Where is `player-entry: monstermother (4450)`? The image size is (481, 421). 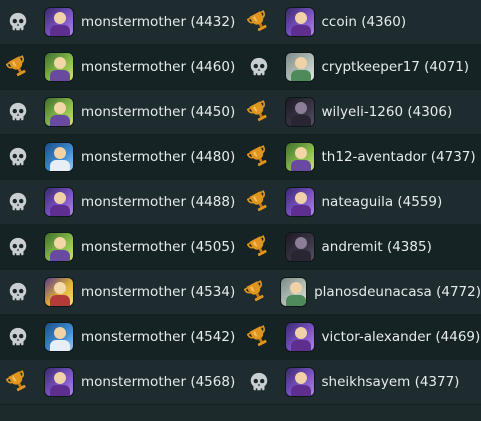 player-entry: monstermother (4450) is located at coordinates (120, 112).